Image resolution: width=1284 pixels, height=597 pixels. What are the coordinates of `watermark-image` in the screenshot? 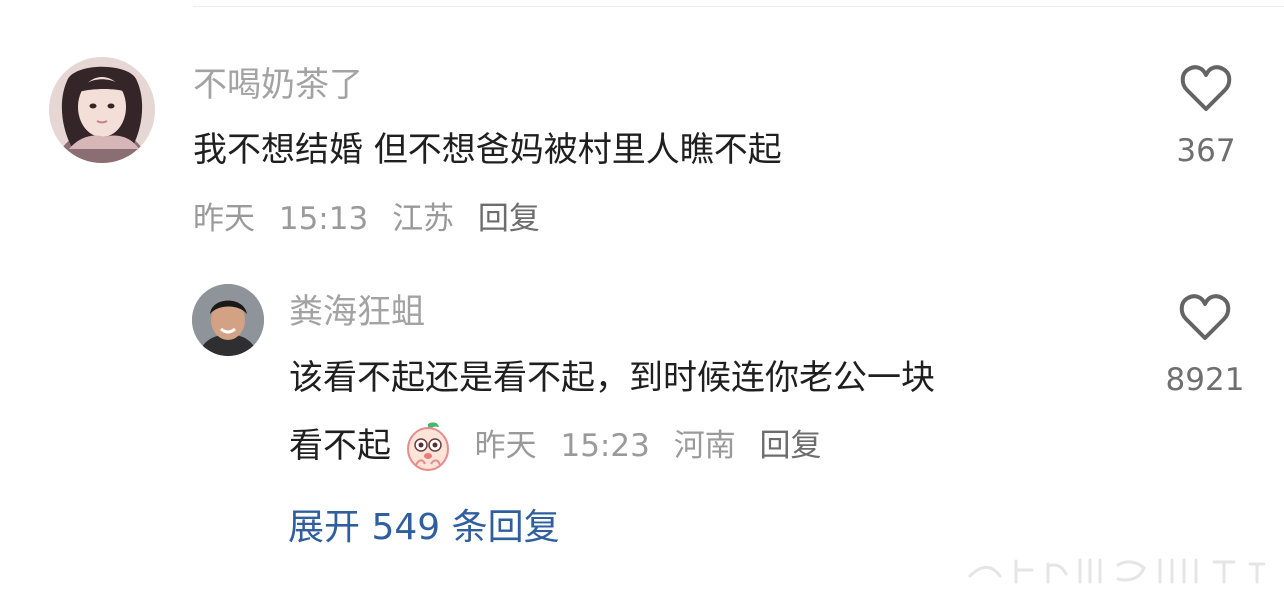 It's located at (1117, 571).